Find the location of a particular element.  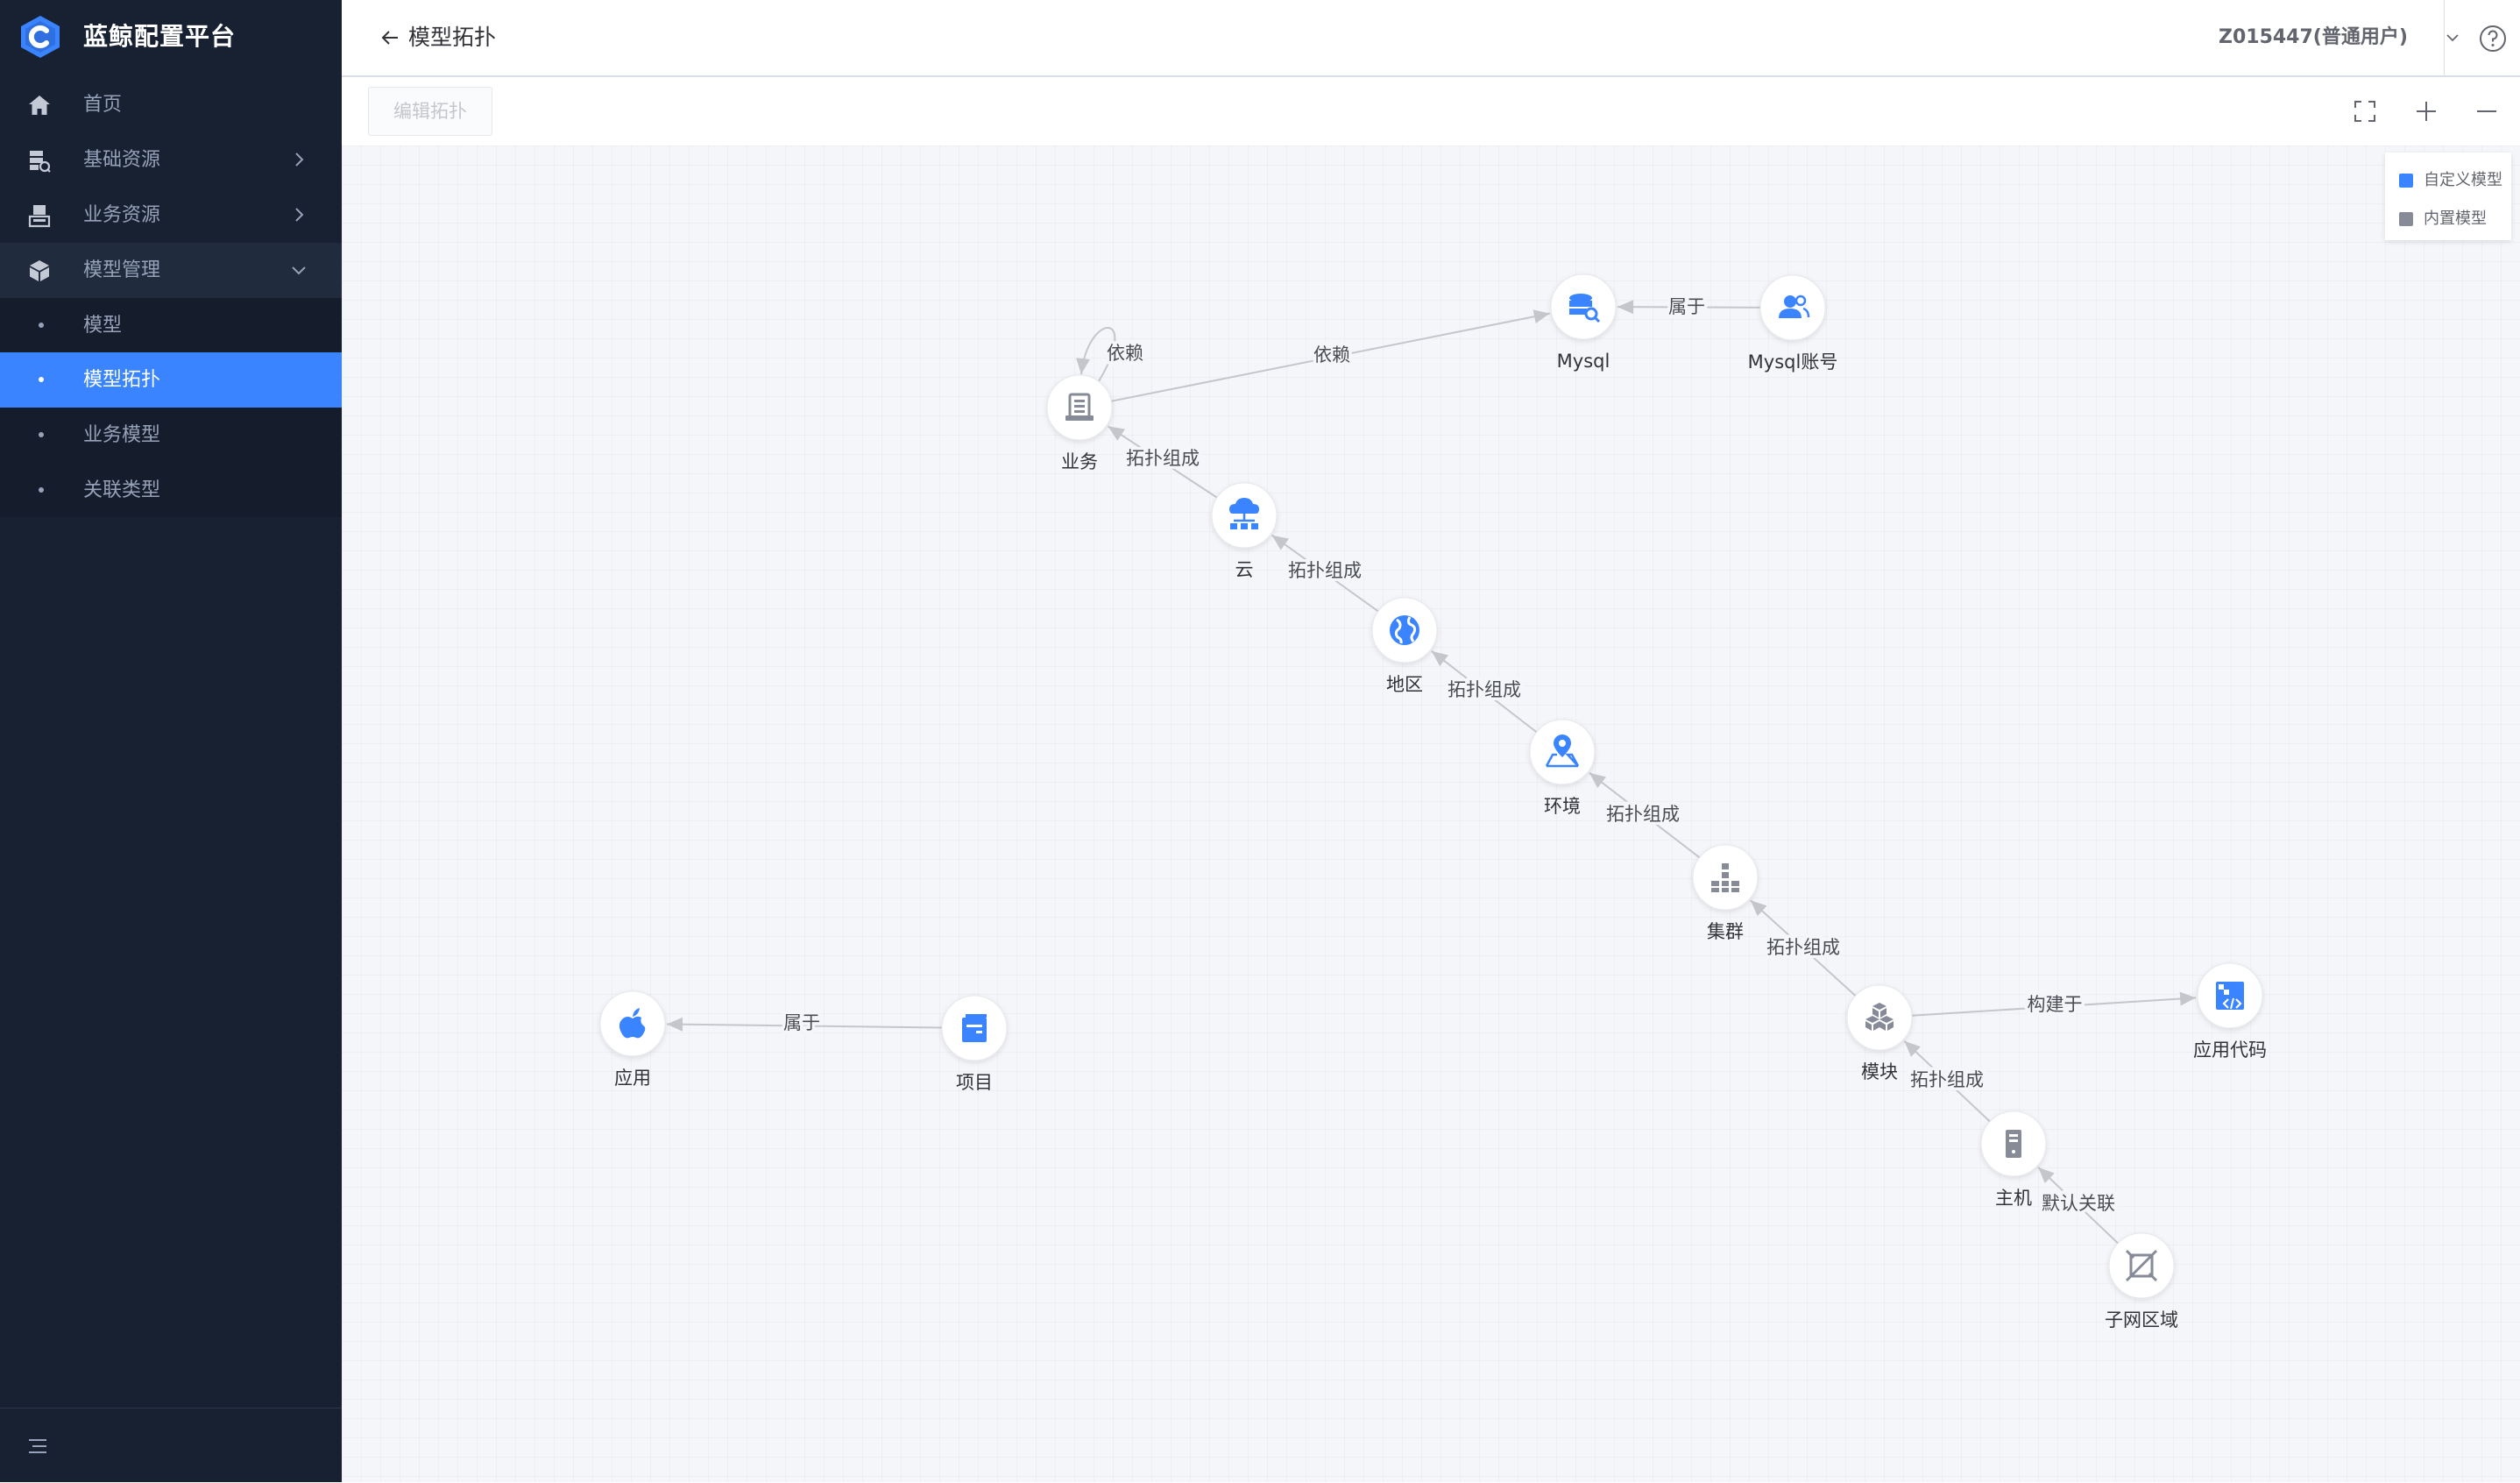

globe-icon is located at coordinates (1404, 630).